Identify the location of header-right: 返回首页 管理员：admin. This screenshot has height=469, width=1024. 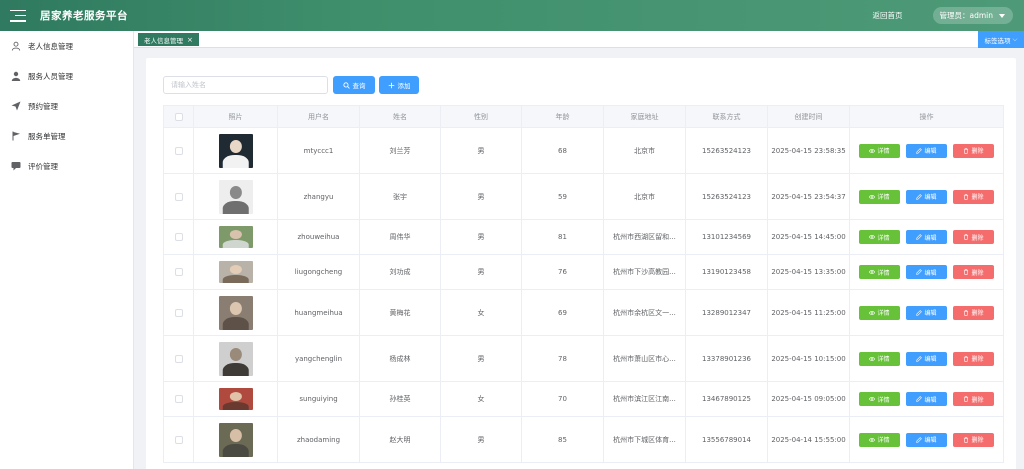
(948, 15).